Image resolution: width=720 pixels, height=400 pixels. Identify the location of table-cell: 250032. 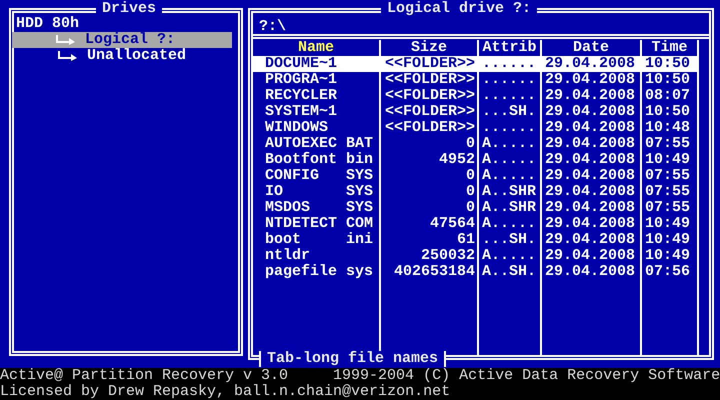
(430, 256).